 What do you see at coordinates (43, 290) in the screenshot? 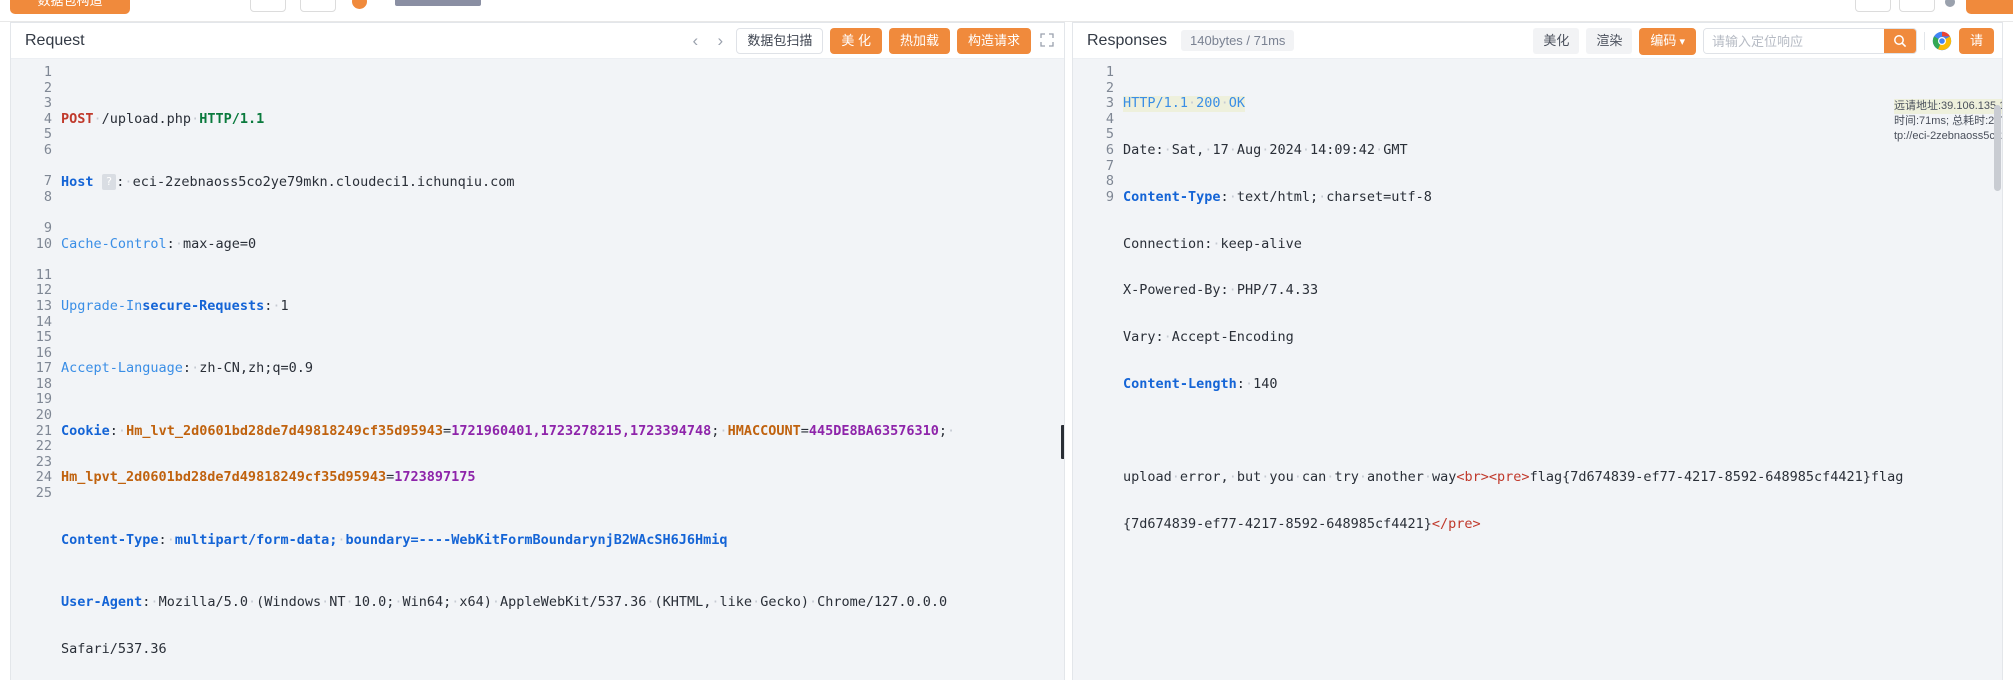
I see `line-number: 12` at bounding box center [43, 290].